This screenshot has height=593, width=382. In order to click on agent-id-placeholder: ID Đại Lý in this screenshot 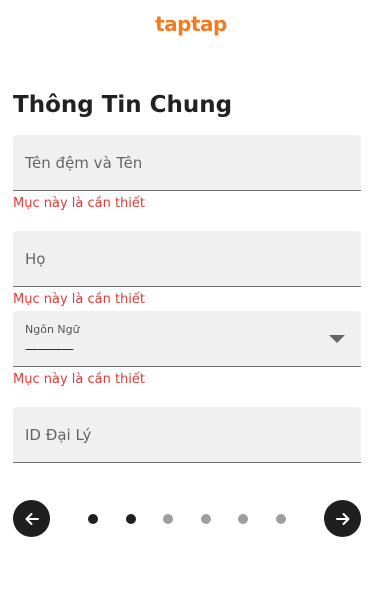, I will do `click(58, 435)`.